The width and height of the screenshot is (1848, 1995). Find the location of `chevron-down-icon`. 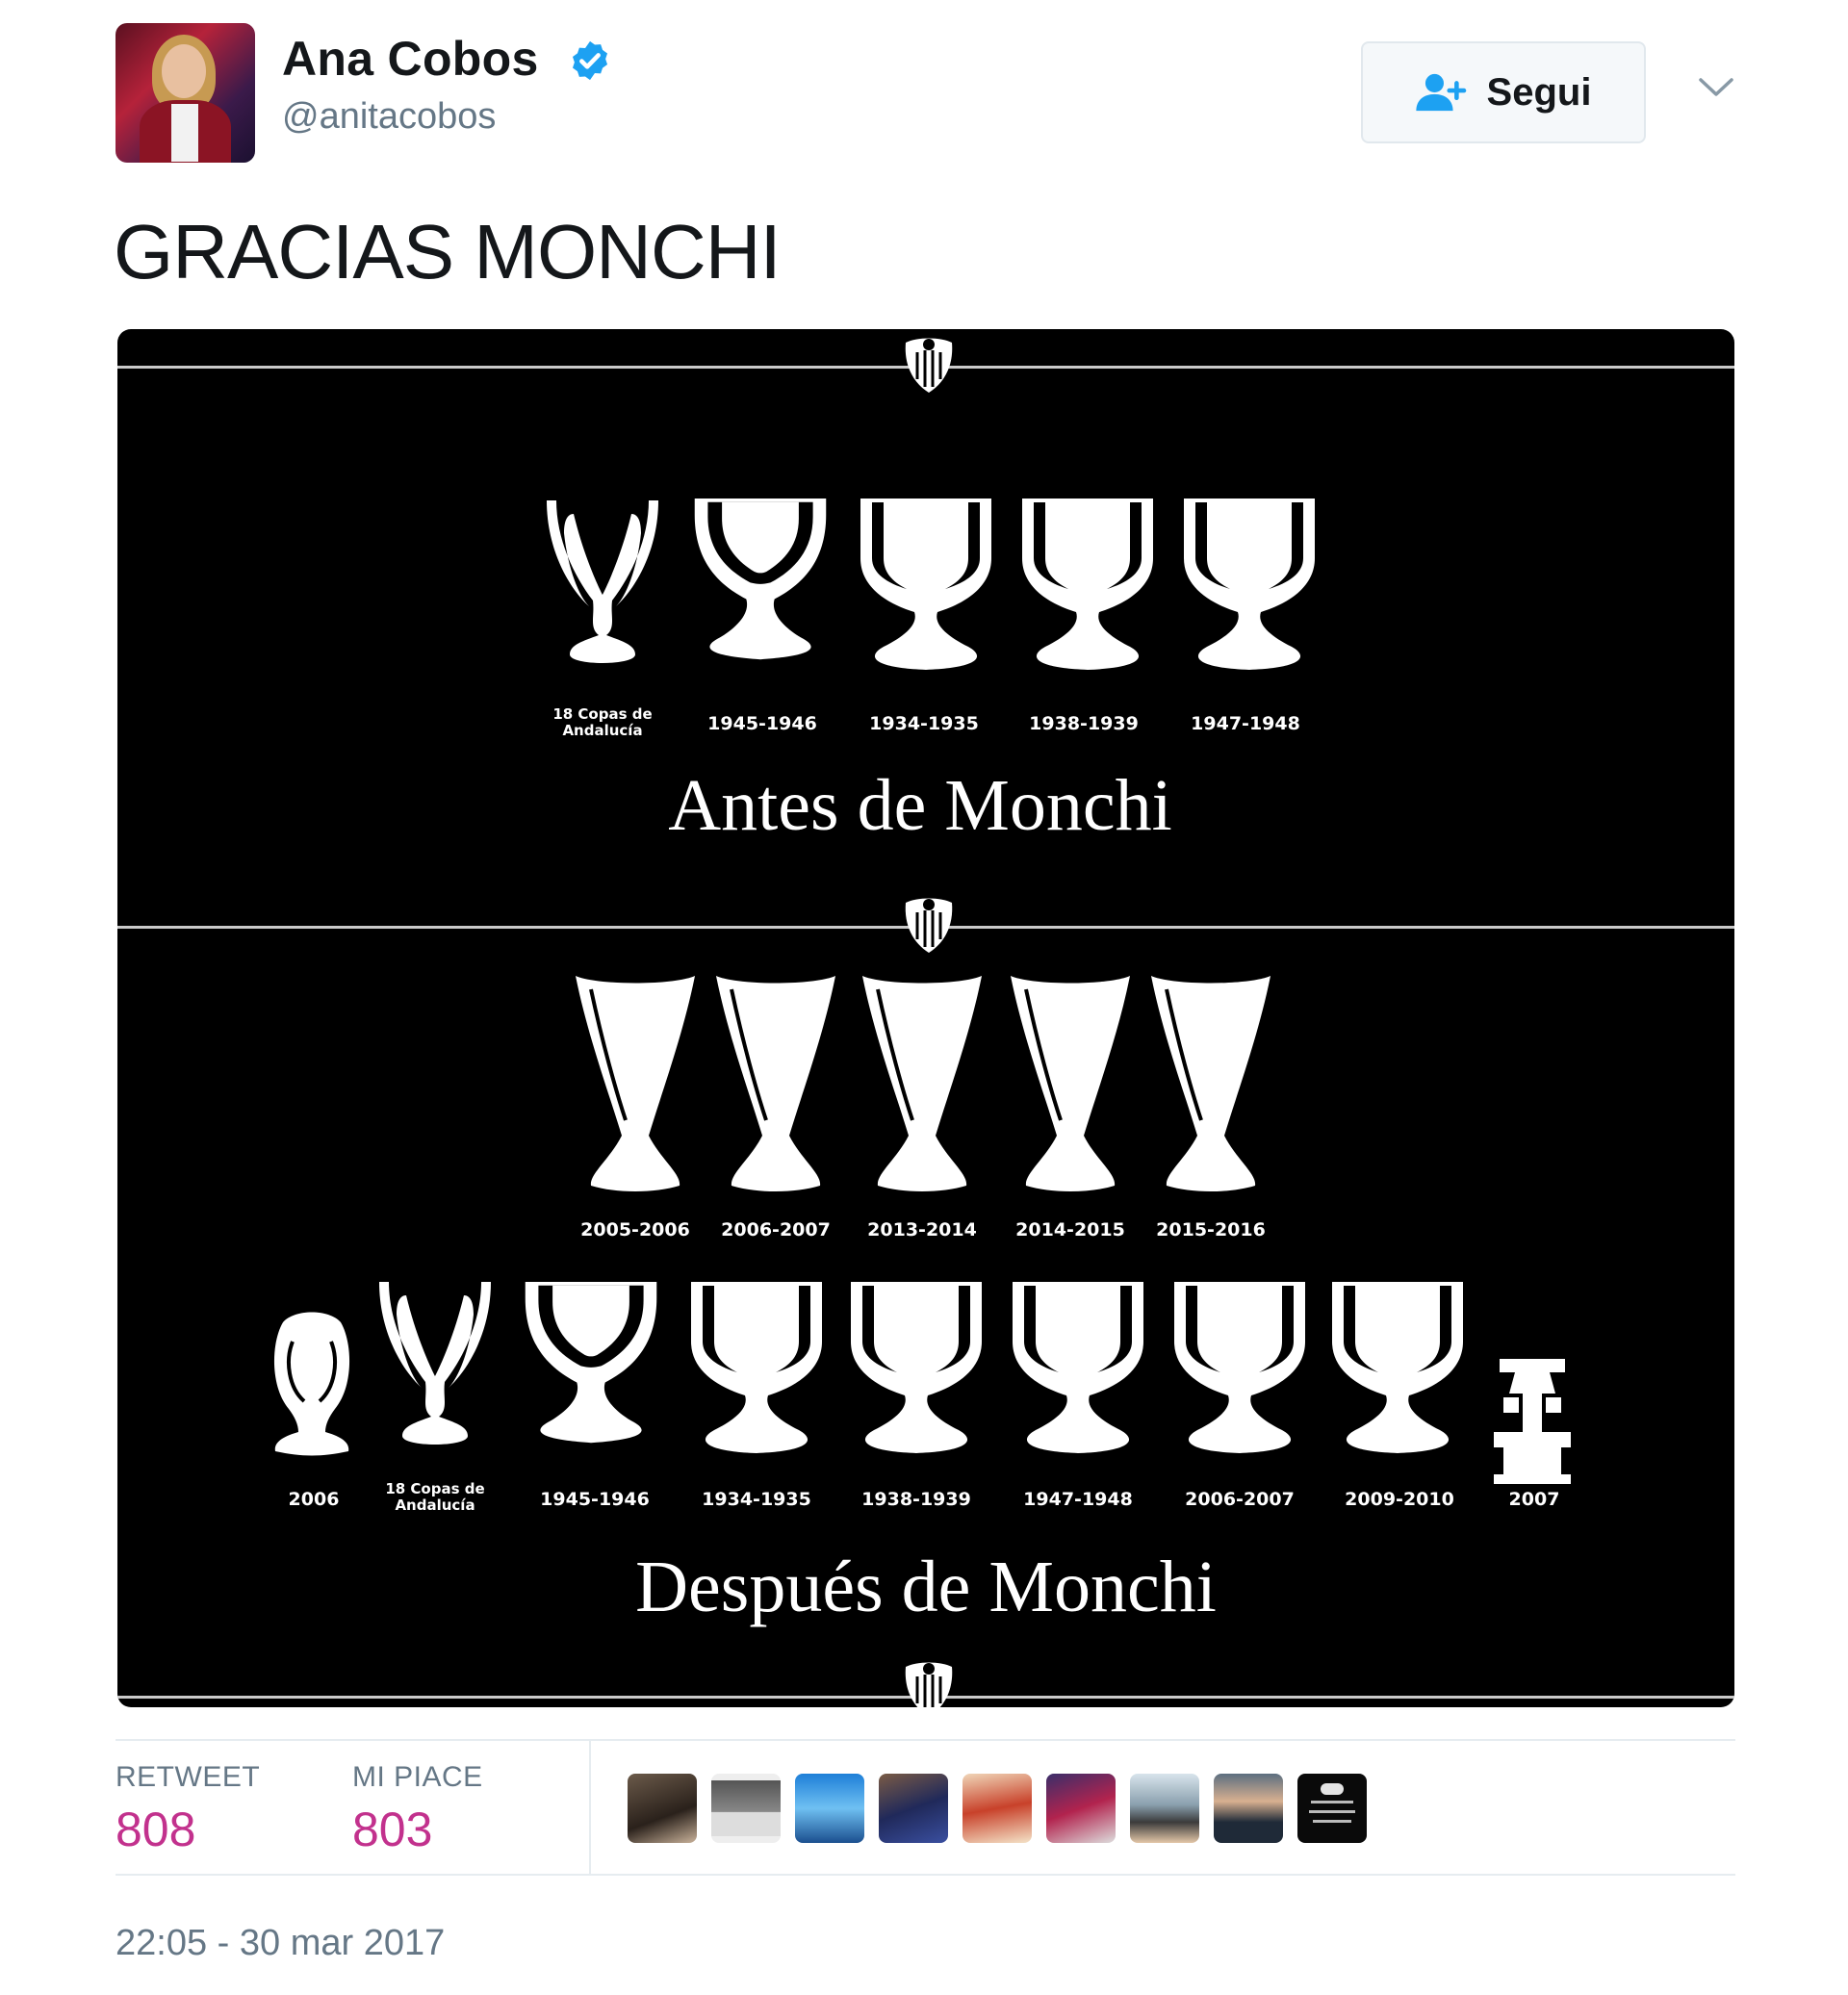

chevron-down-icon is located at coordinates (1716, 86).